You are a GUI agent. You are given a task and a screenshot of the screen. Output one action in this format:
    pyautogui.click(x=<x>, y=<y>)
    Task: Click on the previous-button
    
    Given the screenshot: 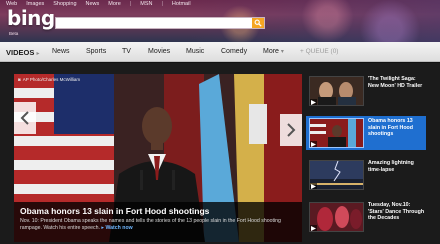 What is the action you would take?
    pyautogui.click(x=25, y=118)
    